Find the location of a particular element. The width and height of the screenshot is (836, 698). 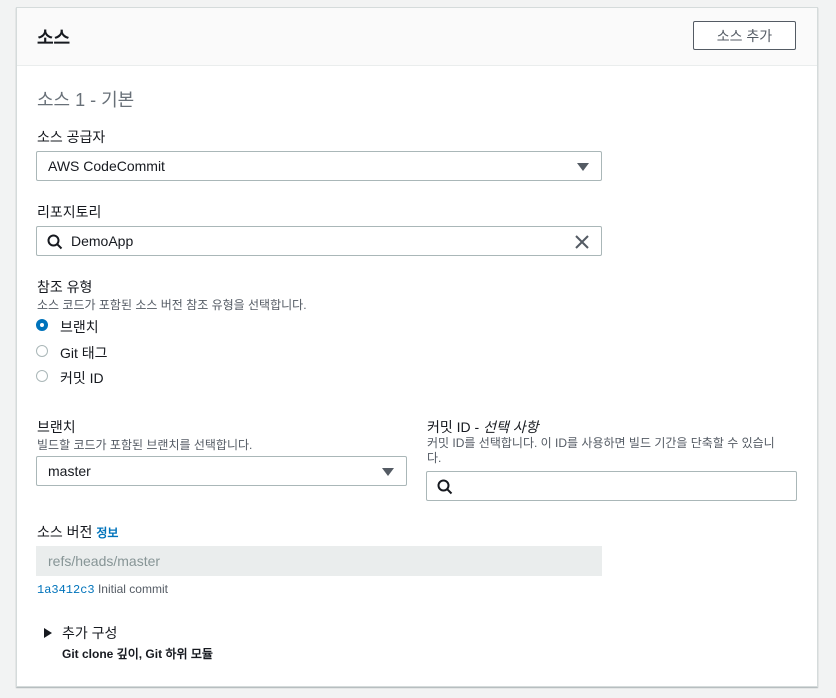

clear-icon is located at coordinates (582, 242).